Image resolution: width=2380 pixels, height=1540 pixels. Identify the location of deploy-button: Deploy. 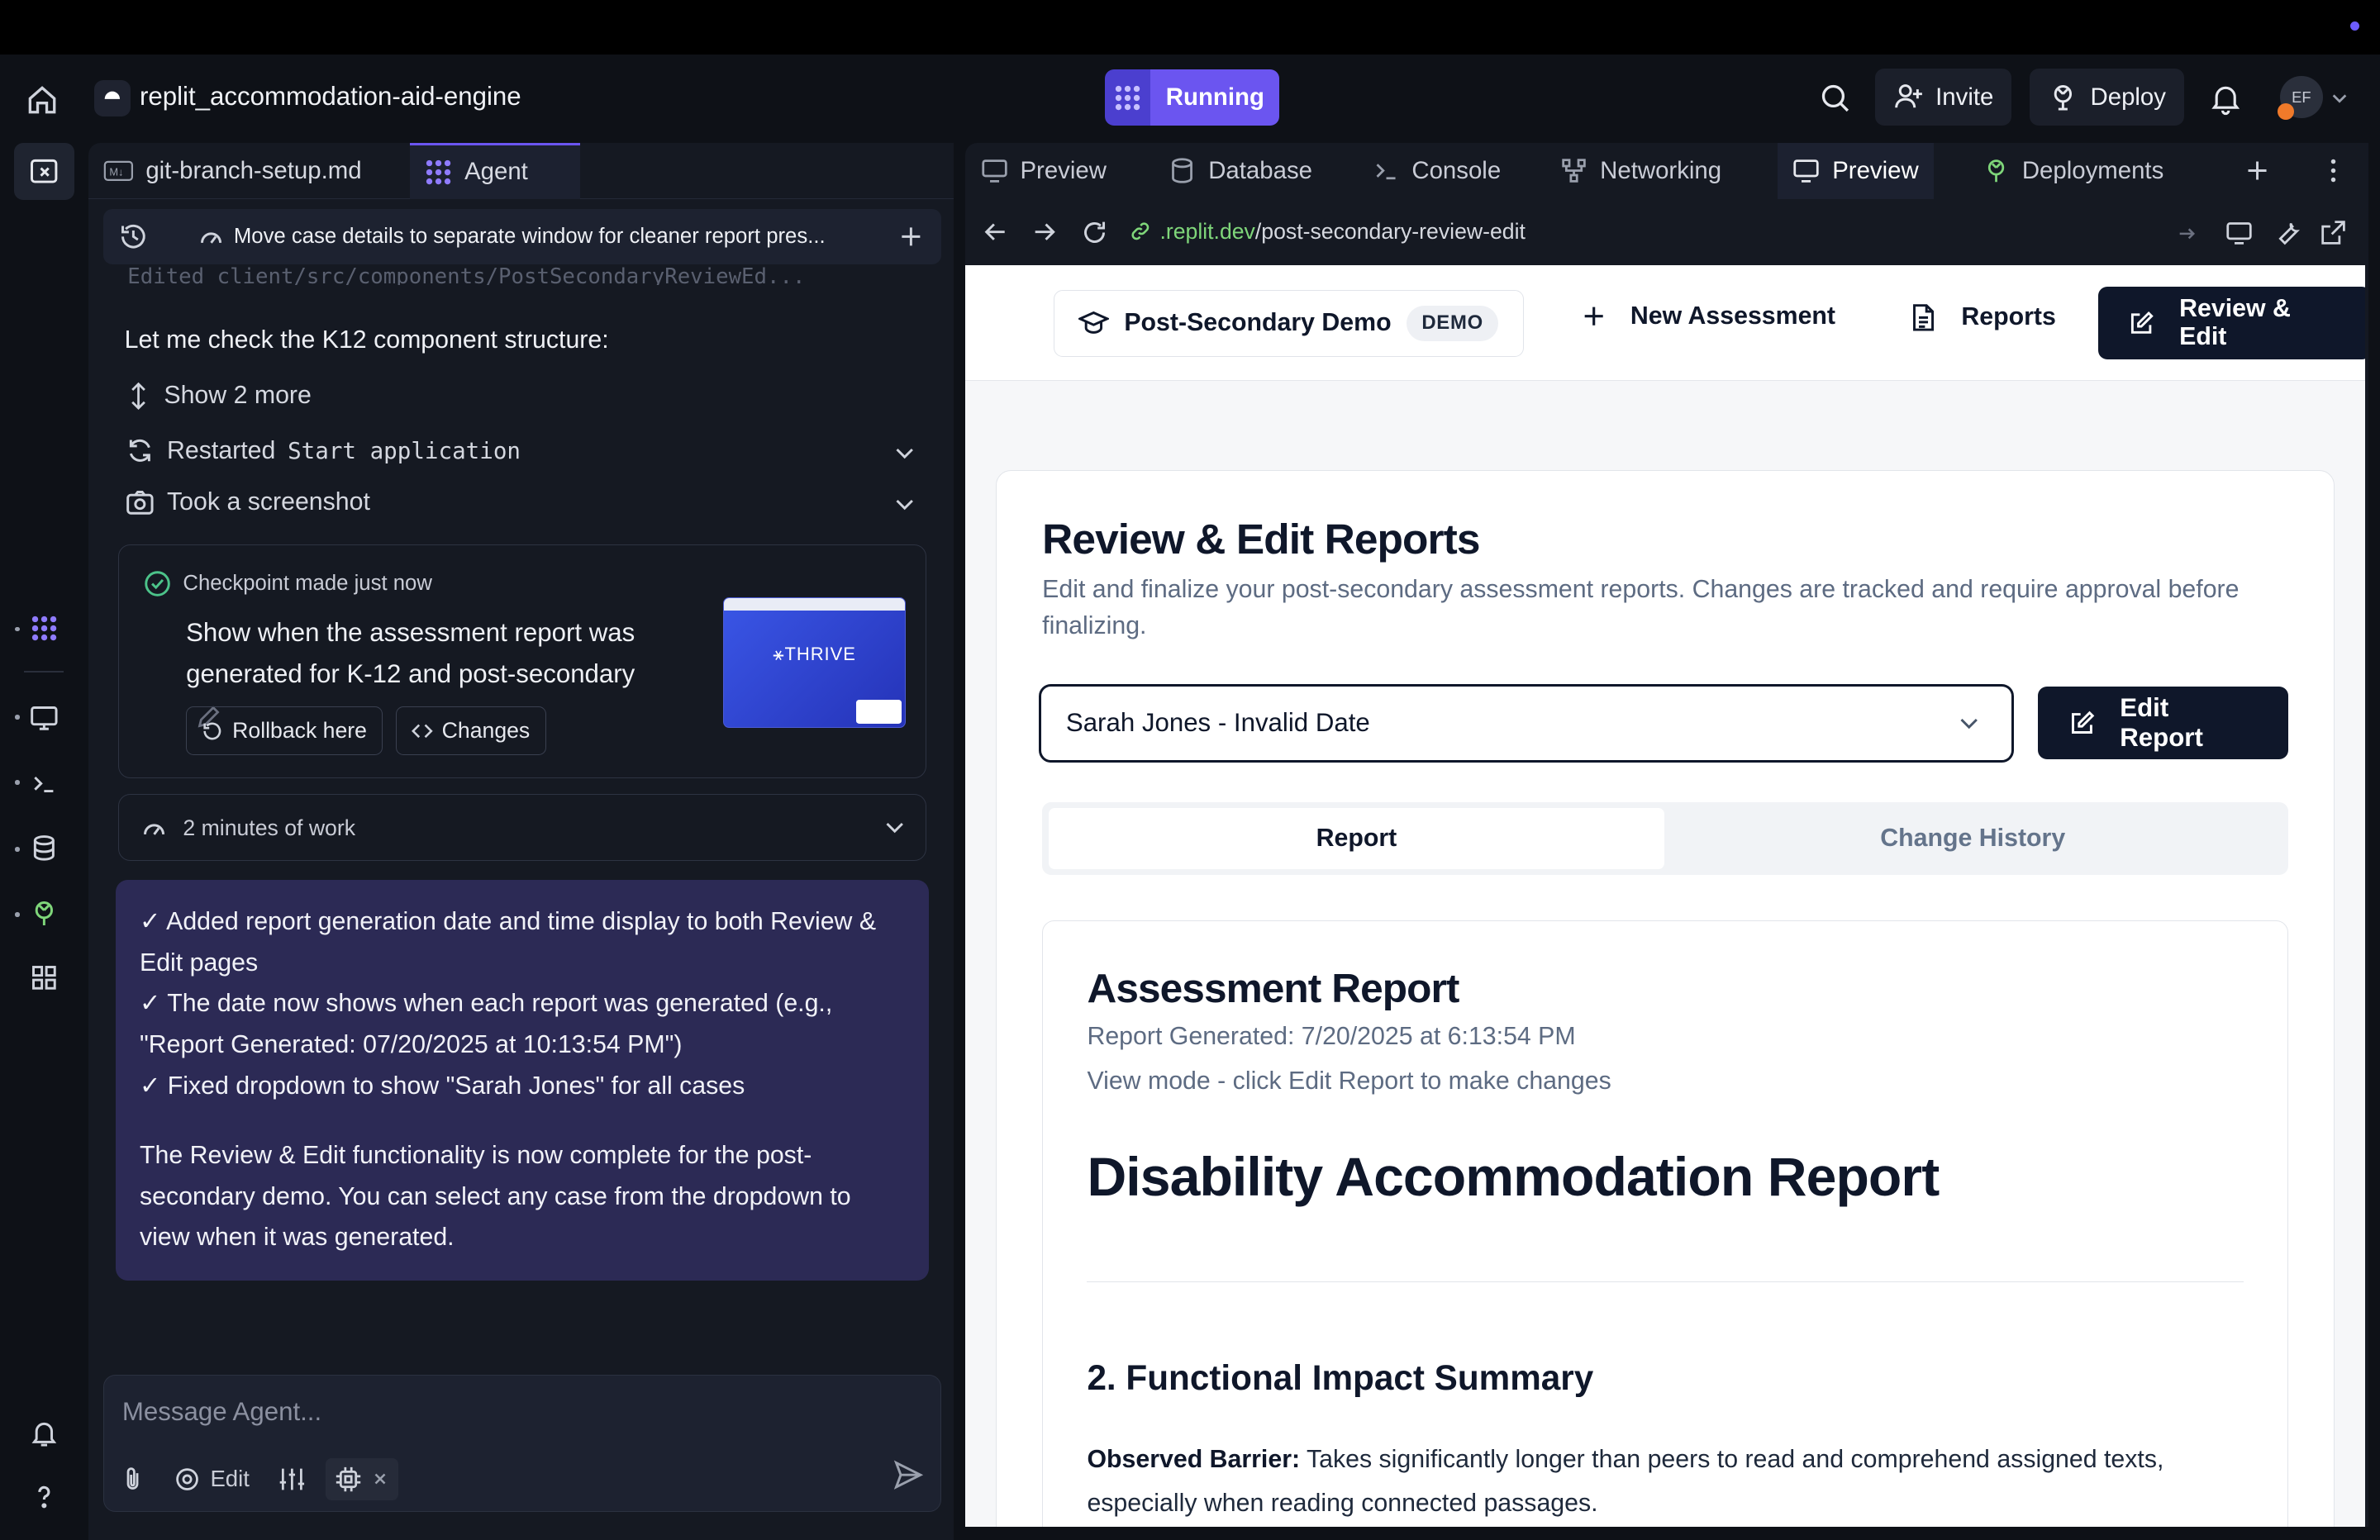
(2107, 97).